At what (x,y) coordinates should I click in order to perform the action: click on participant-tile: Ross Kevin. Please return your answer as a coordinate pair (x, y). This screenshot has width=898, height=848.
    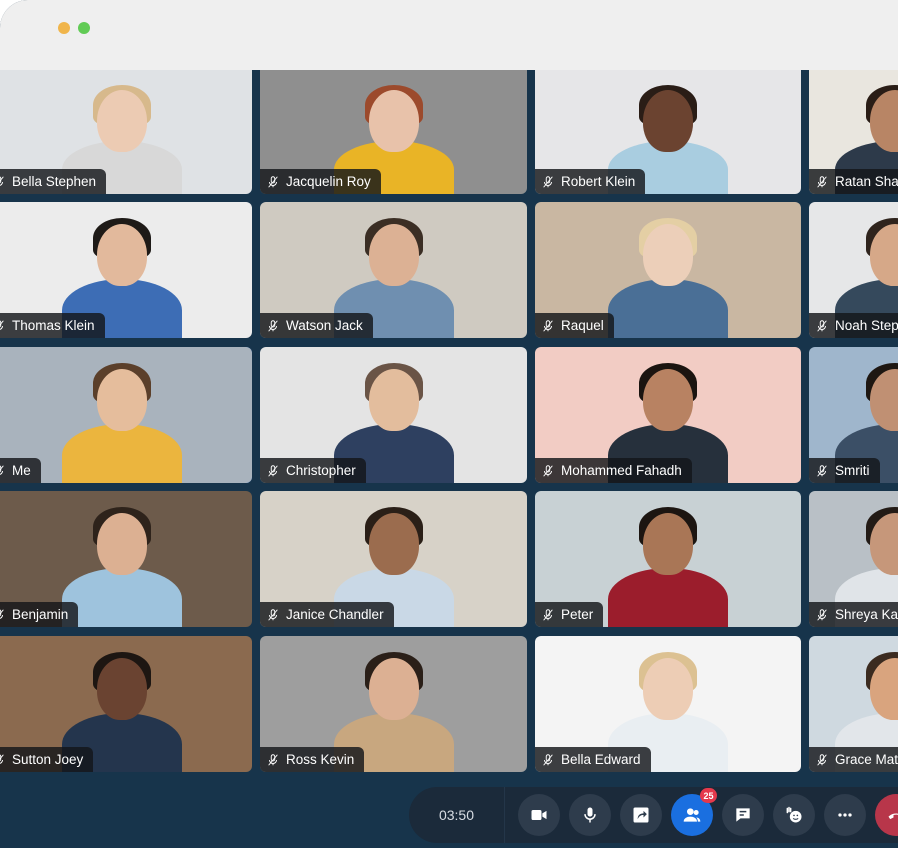
    Looking at the image, I should click on (393, 704).